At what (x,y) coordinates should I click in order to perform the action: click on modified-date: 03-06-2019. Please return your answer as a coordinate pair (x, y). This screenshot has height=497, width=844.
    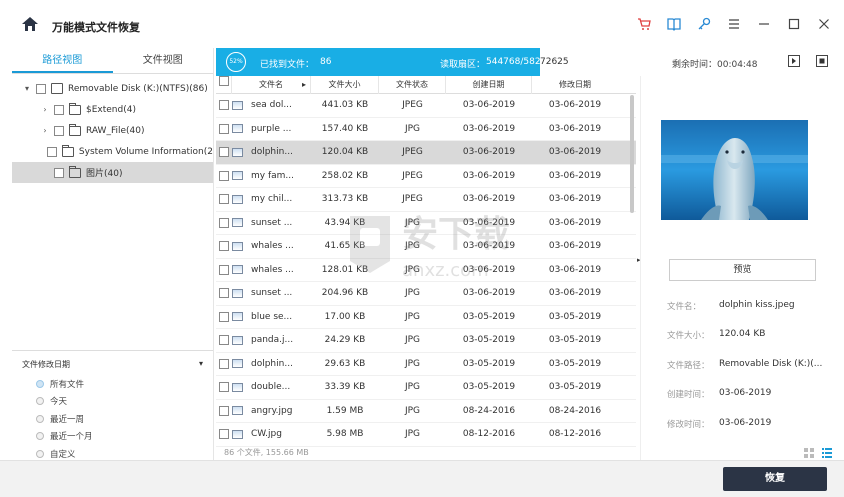
    Looking at the image, I should click on (575, 175).